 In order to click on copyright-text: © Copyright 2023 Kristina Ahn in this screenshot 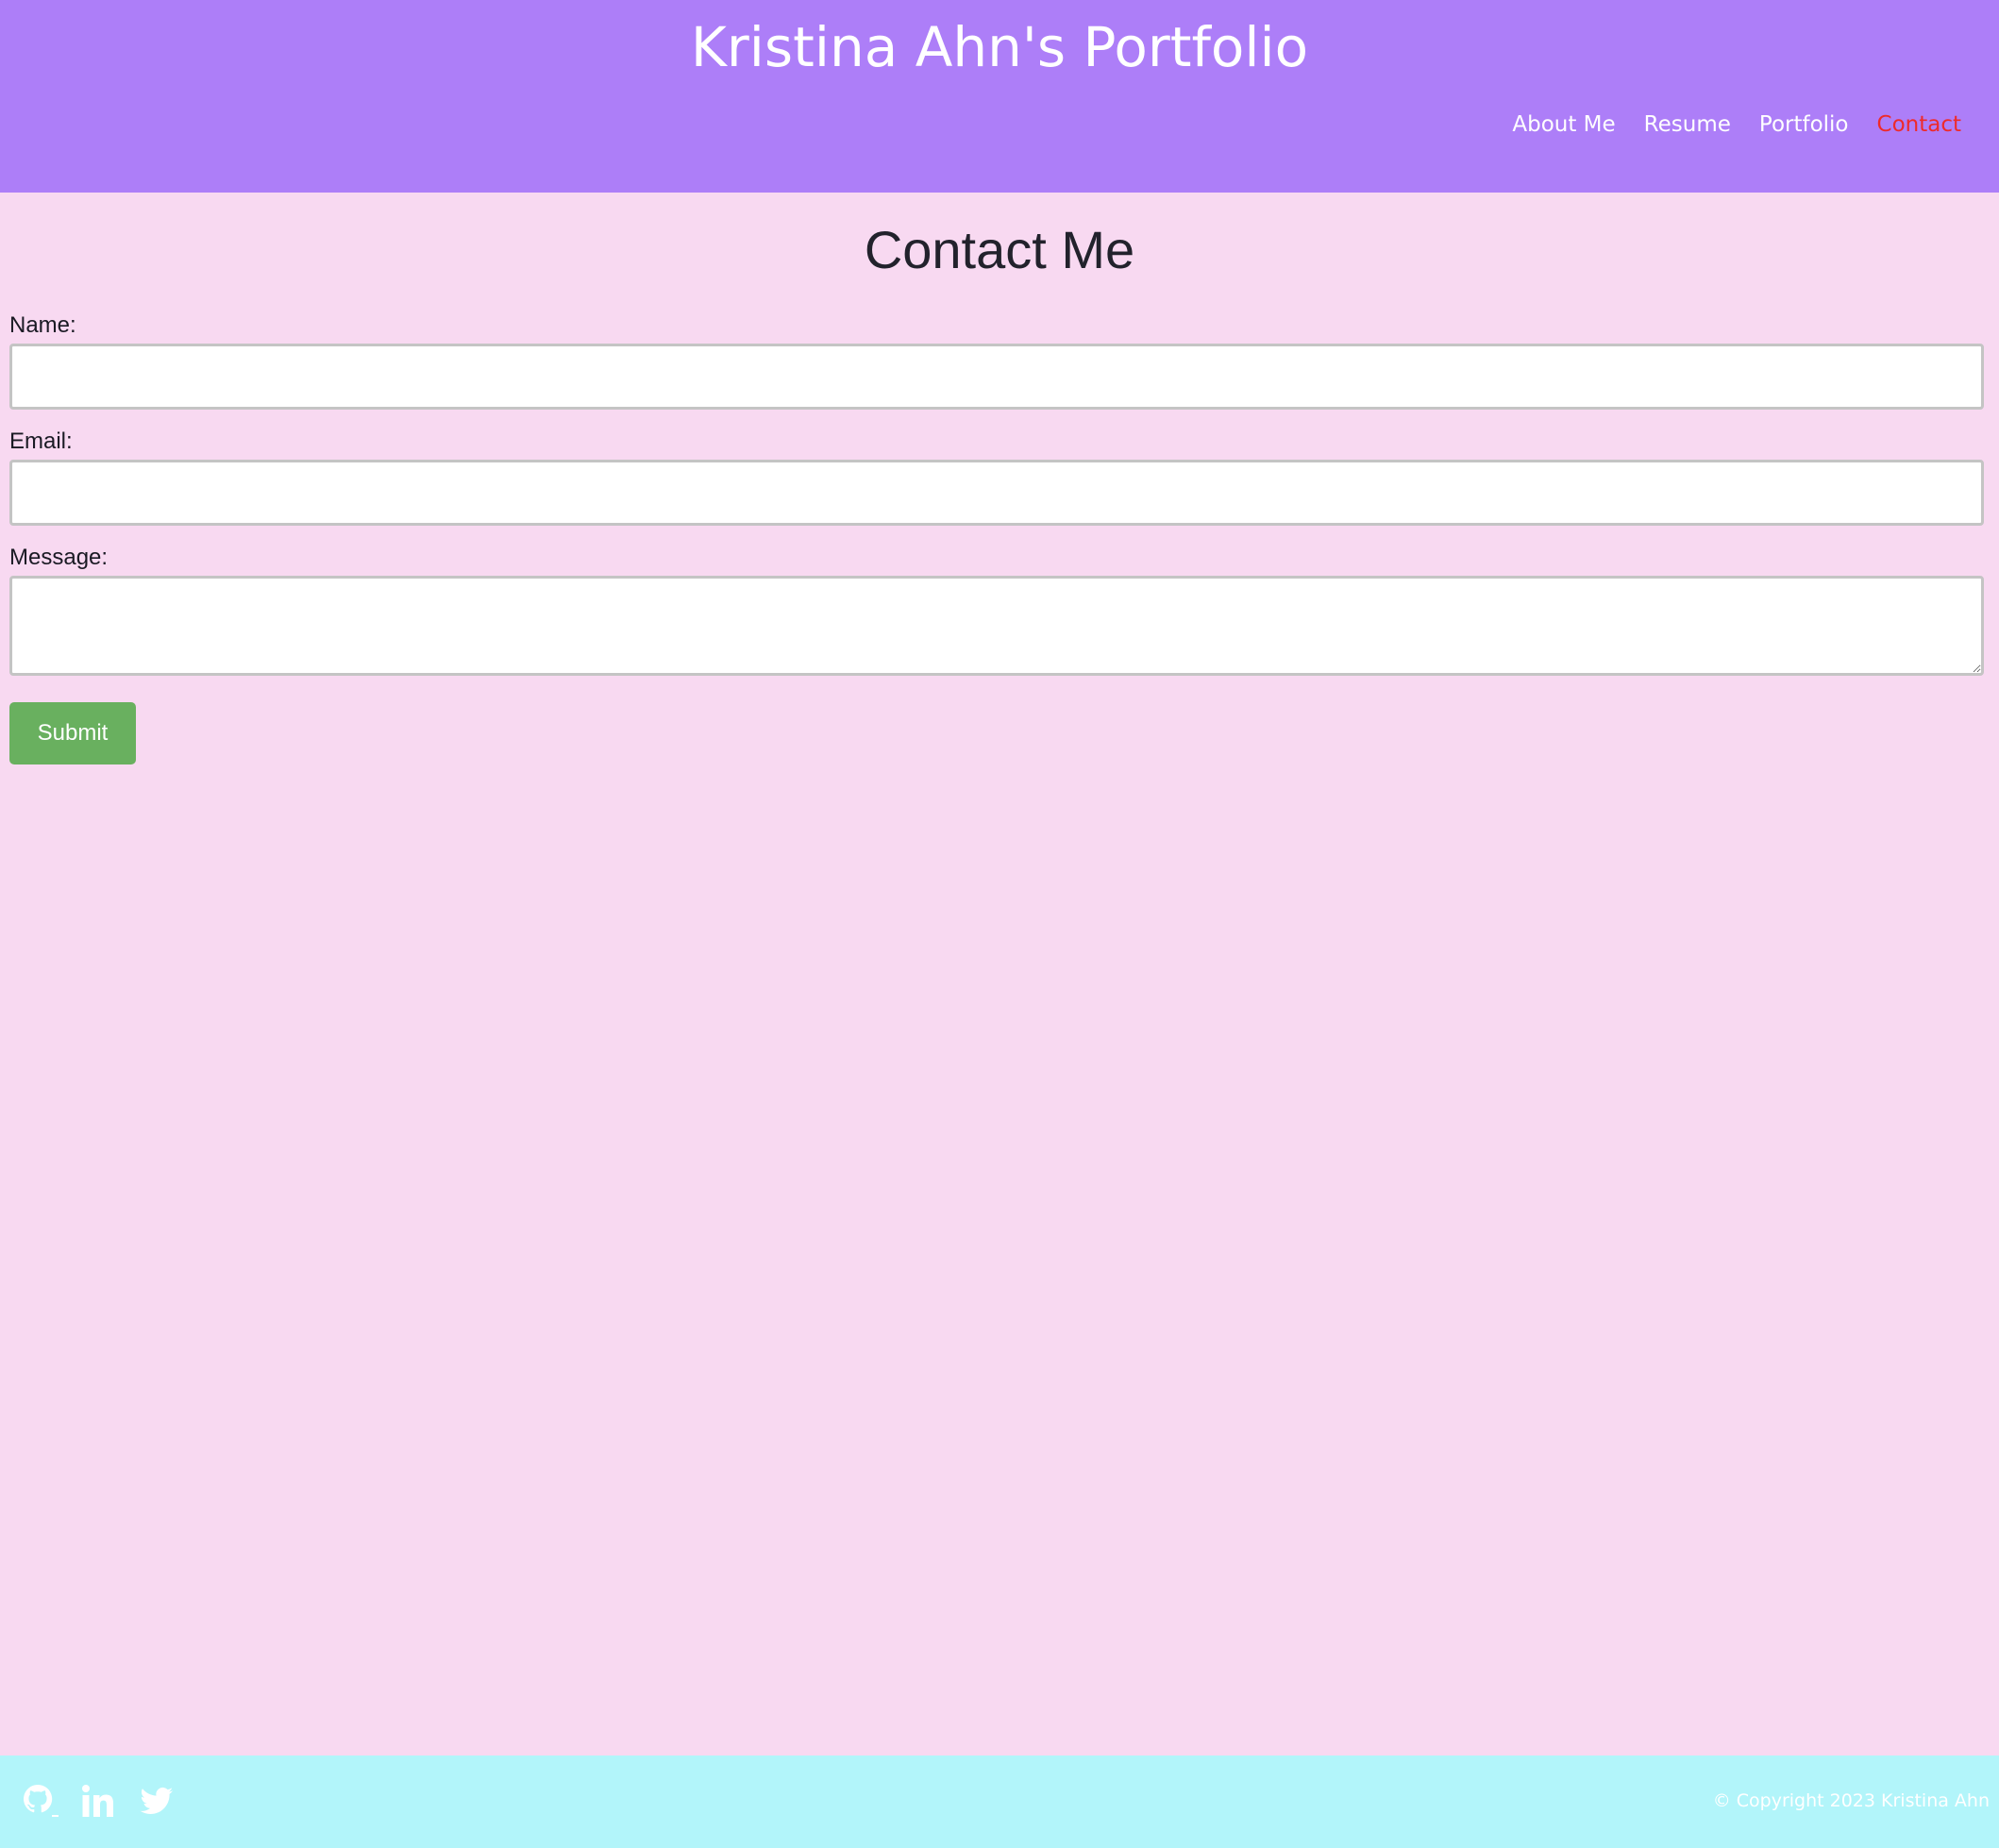, I will do `click(1851, 1800)`.